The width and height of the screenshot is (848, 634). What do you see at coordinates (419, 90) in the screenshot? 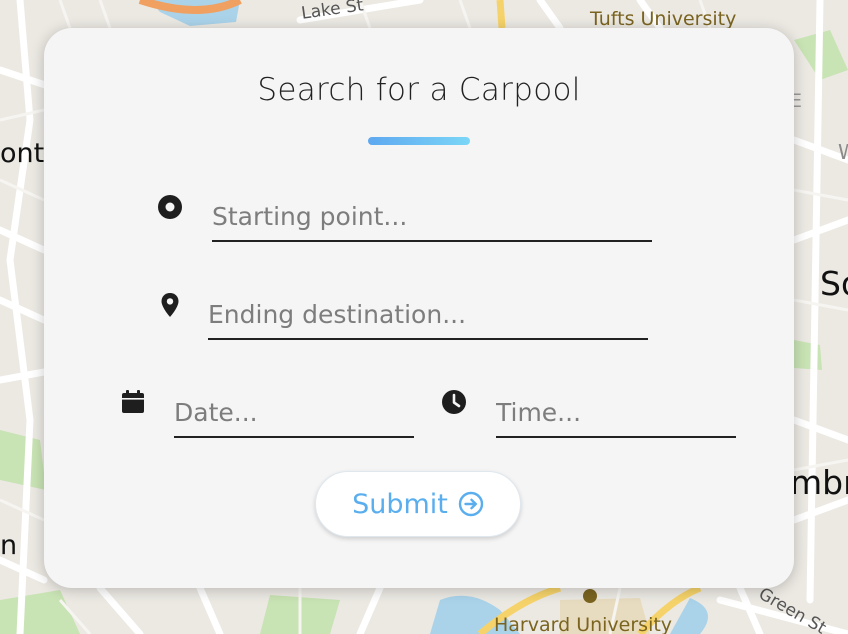
I see `card-title: Search for a Carpool` at bounding box center [419, 90].